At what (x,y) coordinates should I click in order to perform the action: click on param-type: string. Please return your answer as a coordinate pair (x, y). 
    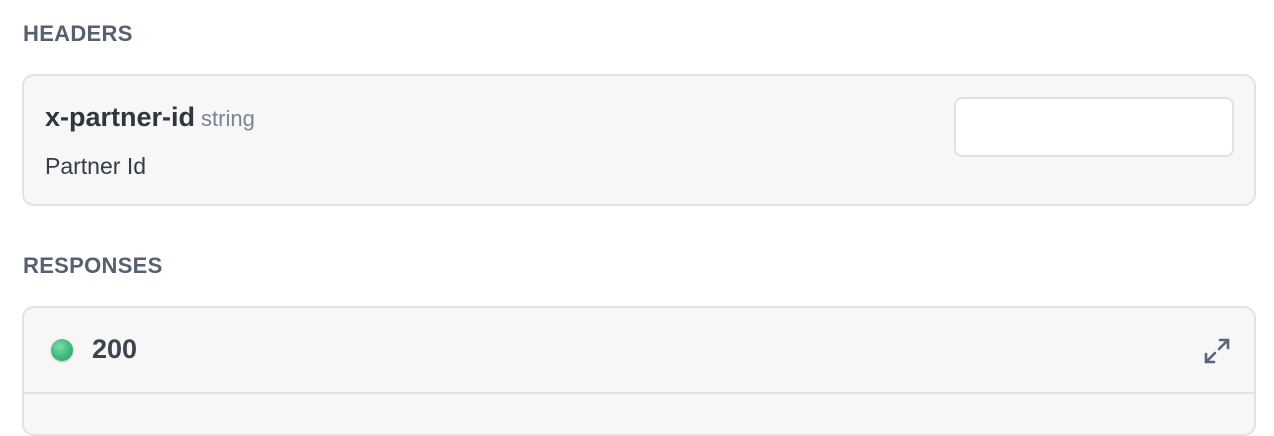
    Looking at the image, I should click on (228, 118).